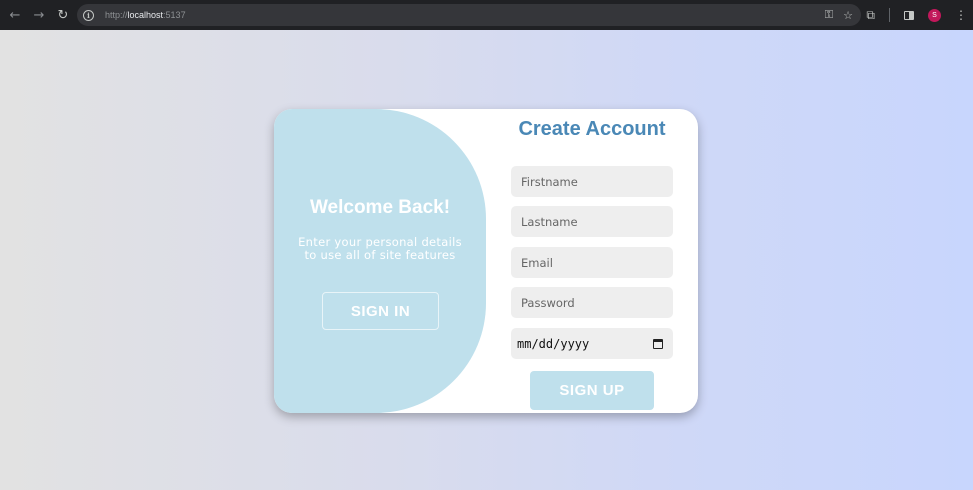 The image size is (973, 490). Describe the element at coordinates (88, 15) in the screenshot. I see `info-icon: i` at that location.